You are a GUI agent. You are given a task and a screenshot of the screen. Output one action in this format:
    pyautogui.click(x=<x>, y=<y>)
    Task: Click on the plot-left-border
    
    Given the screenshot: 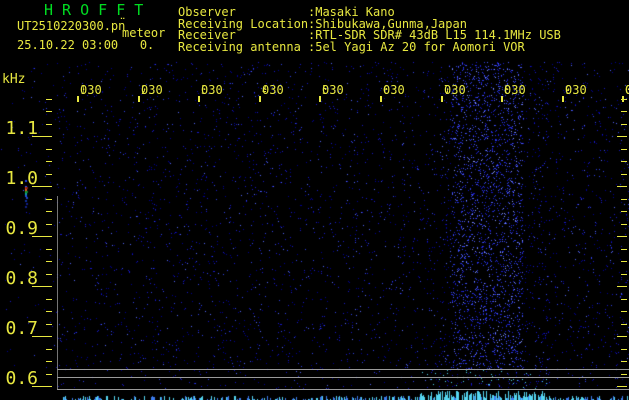 What is the action you would take?
    pyautogui.click(x=57, y=292)
    